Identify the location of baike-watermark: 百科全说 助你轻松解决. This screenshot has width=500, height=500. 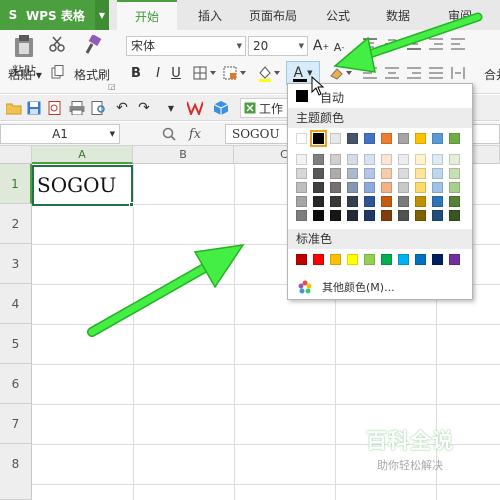
(410, 450).